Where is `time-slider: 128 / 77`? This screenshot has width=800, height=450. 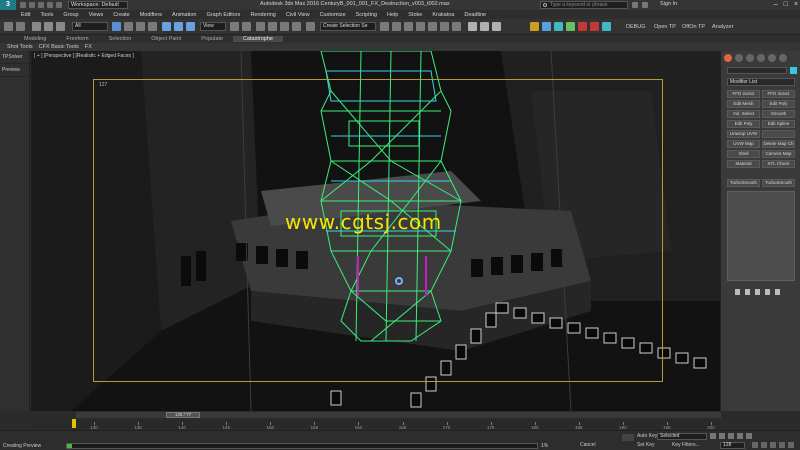
time-slider: 128 / 77 is located at coordinates (398, 415).